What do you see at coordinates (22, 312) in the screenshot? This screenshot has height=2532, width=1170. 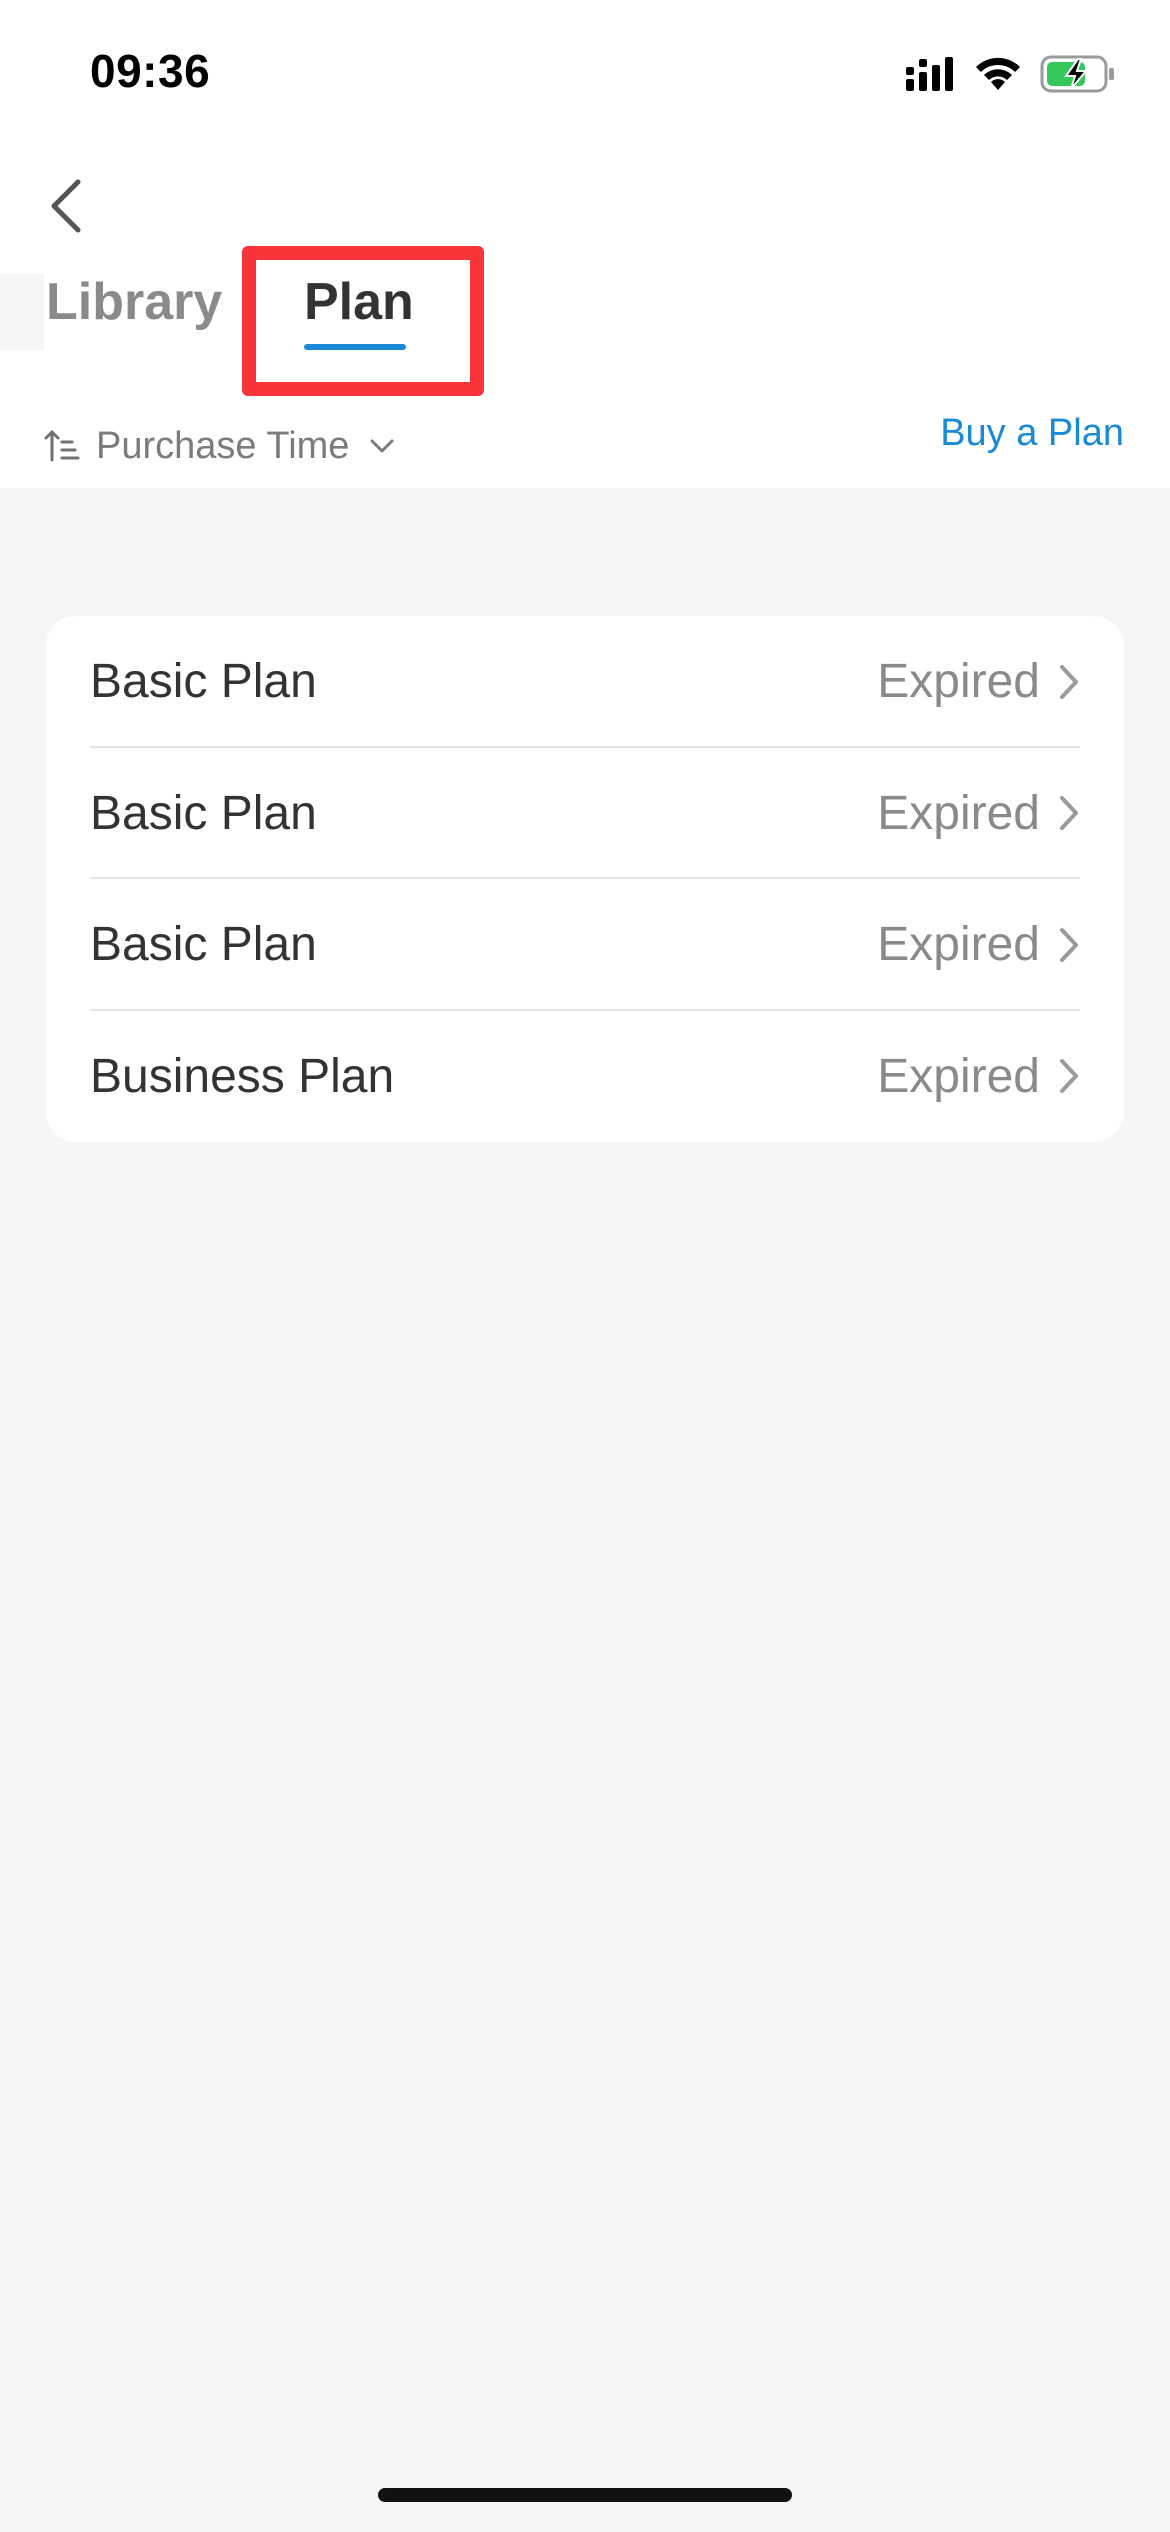 I see `left-edge-stub` at bounding box center [22, 312].